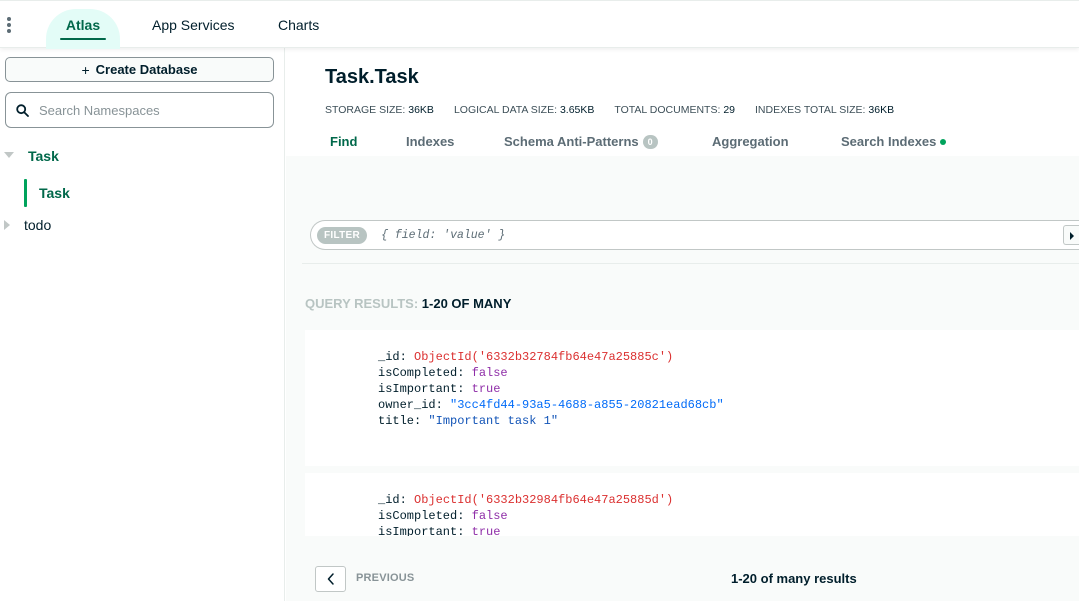 This screenshot has width=1079, height=601. I want to click on tab-schema-anti-patterns: Schema Anti-Patterns 0, so click(581, 141).